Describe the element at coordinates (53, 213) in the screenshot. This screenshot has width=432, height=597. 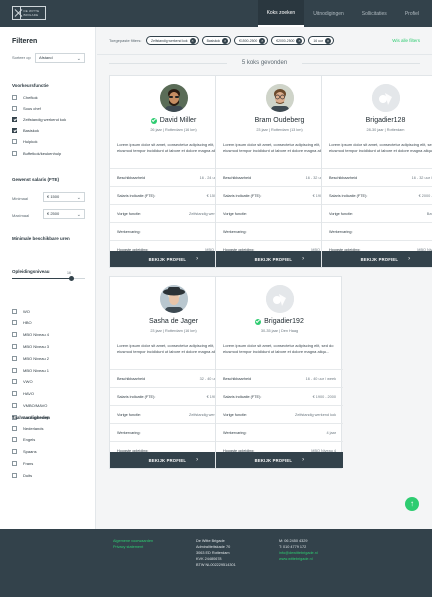
I see `salary-max-value: € 2500` at that location.